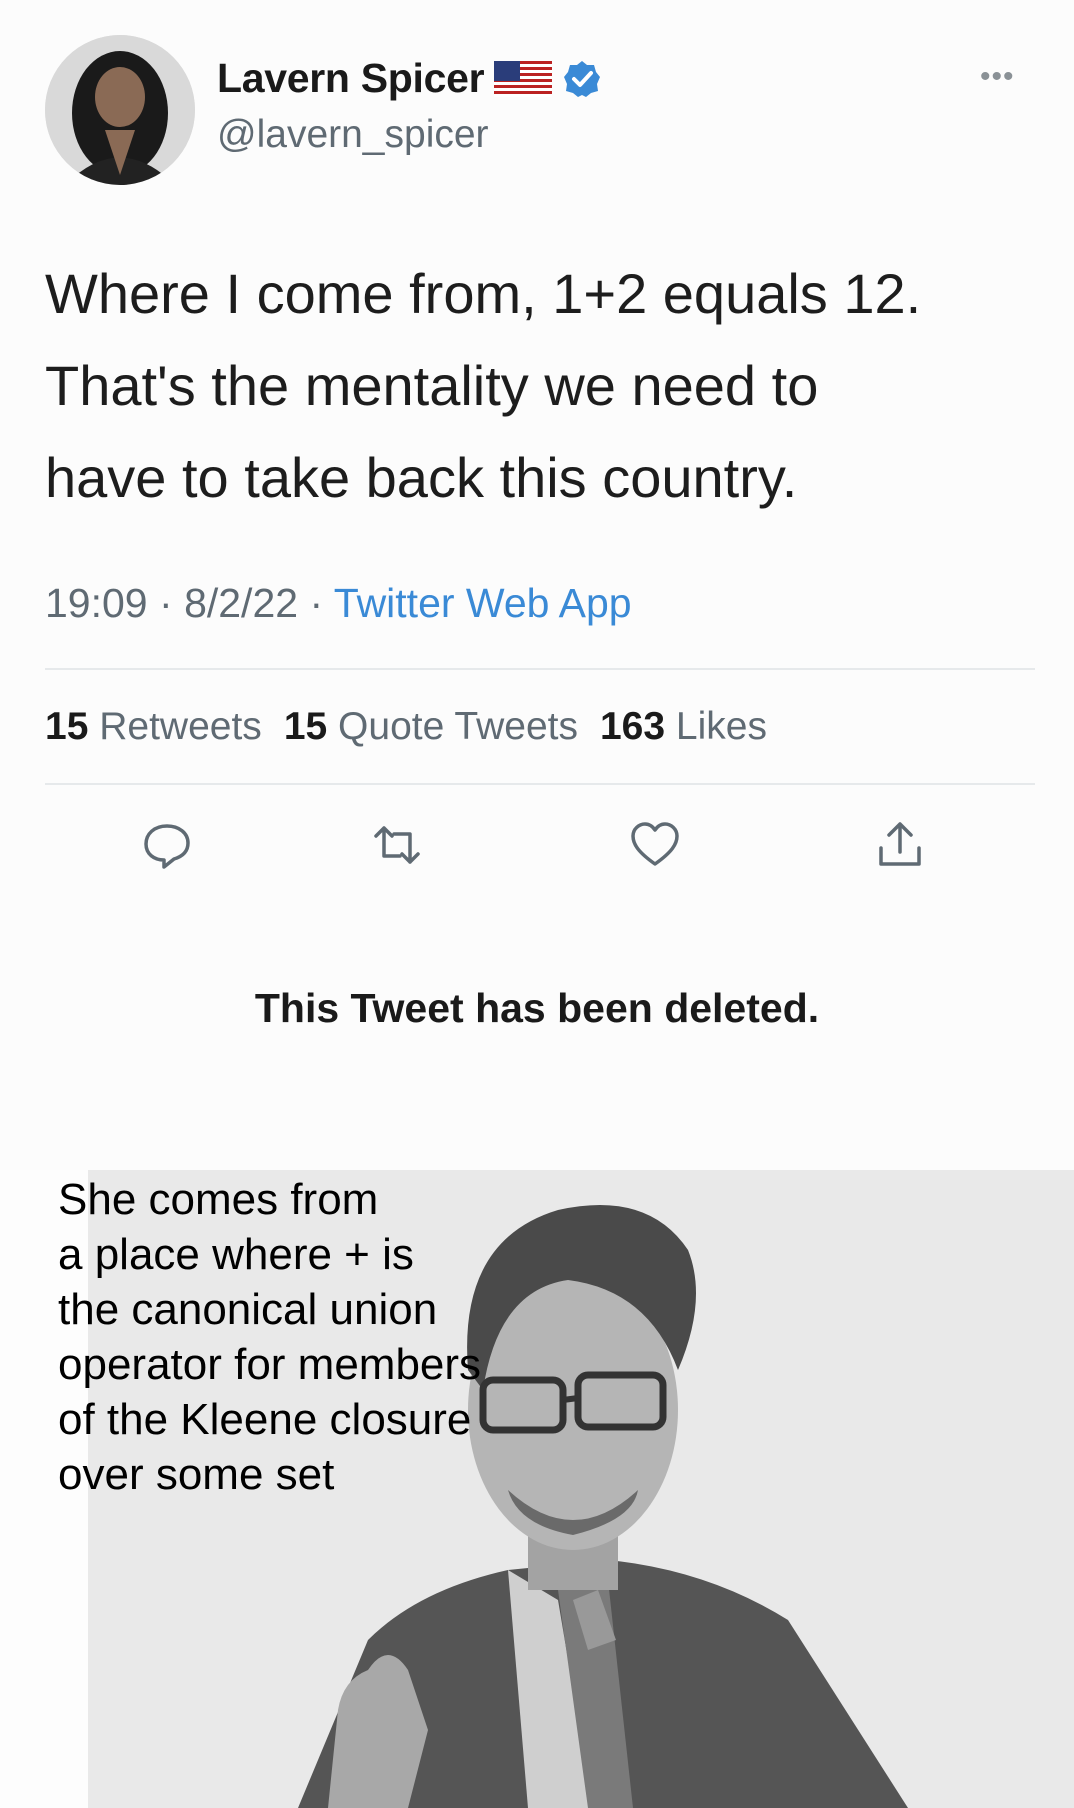 The image size is (1074, 1808). Describe the element at coordinates (236, 1254) in the screenshot. I see `caption-line: a place where + is` at that location.